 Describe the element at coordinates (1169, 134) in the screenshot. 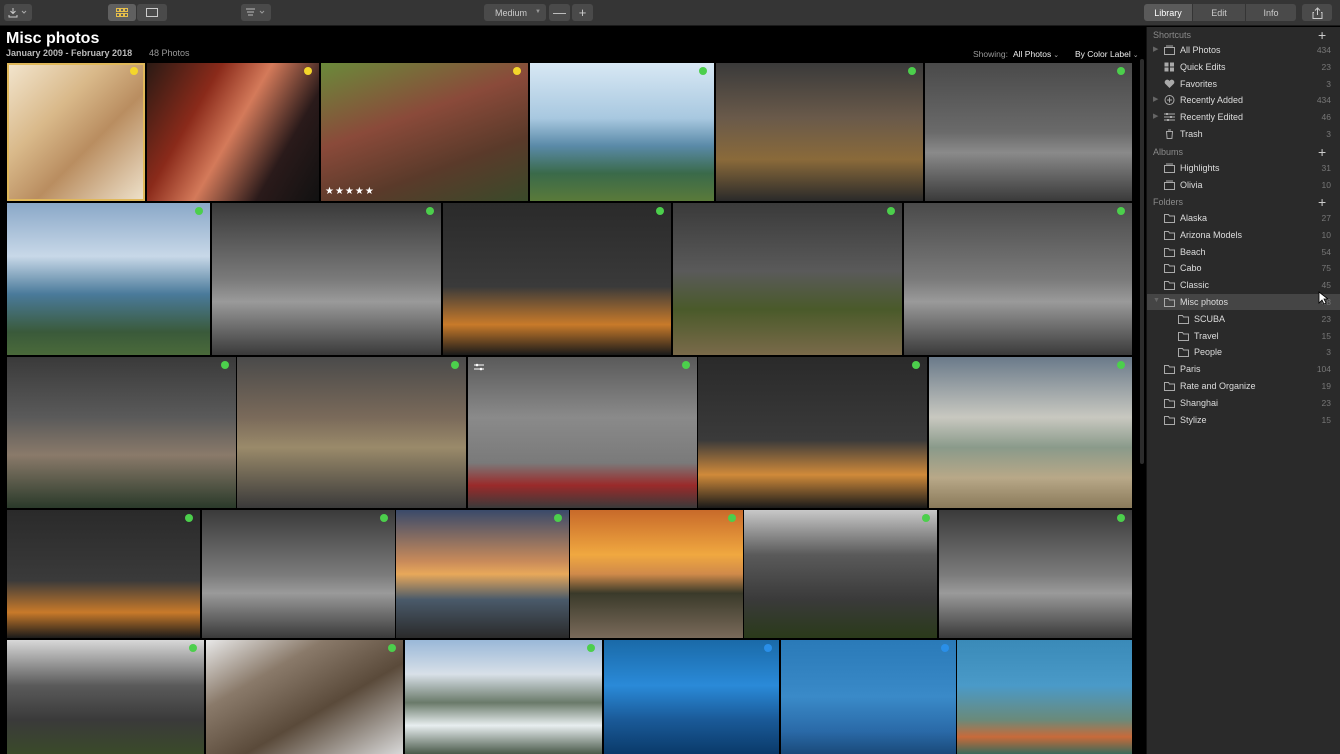

I see `trash-icon` at that location.